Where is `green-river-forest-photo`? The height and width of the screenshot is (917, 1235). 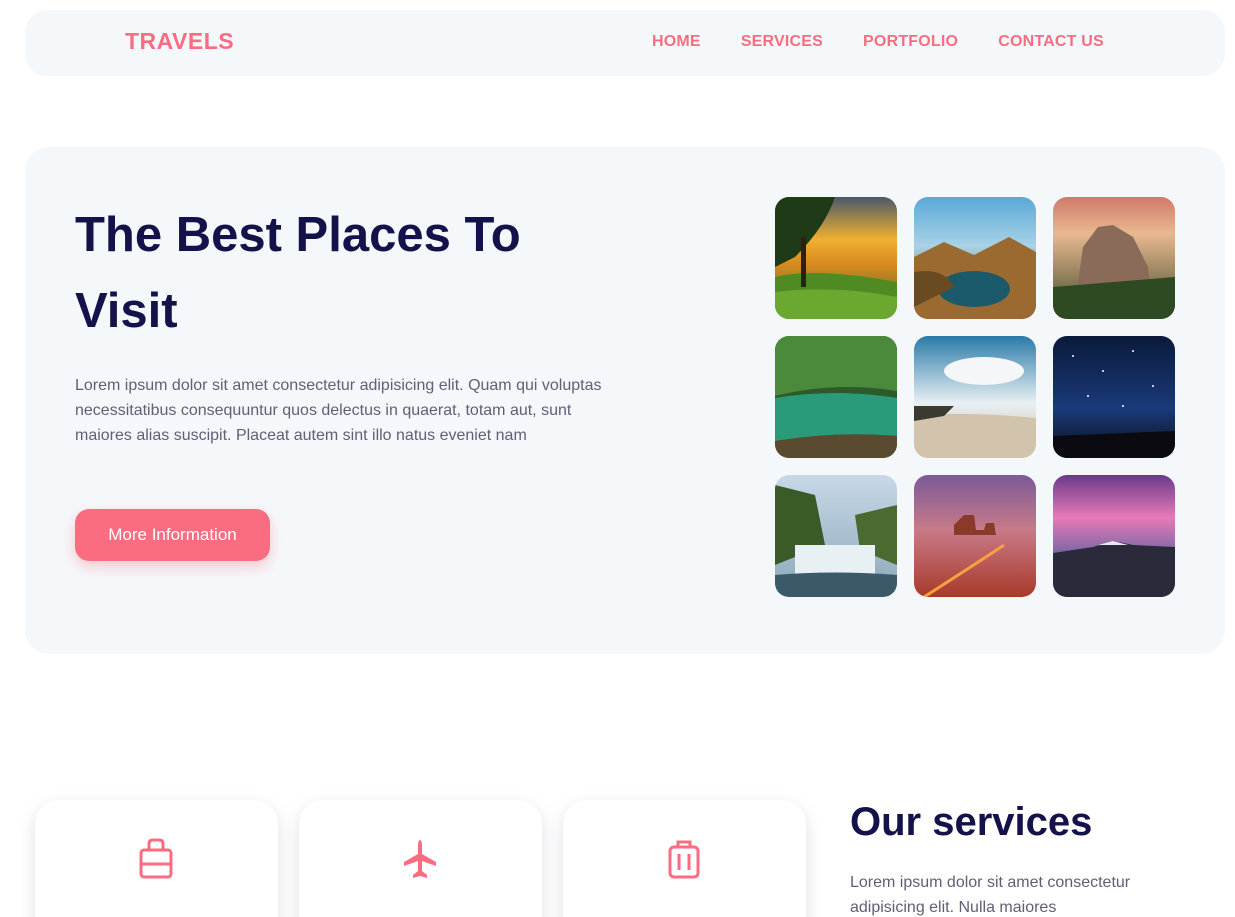 green-river-forest-photo is located at coordinates (836, 397).